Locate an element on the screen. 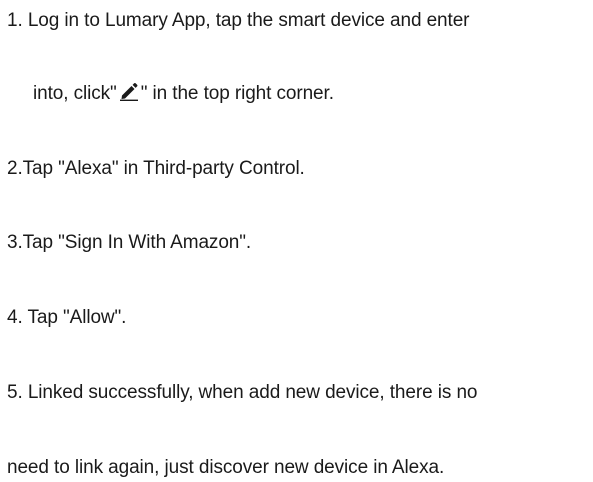  step-1-line-2-suffix: " in the top right corner. is located at coordinates (237, 93).